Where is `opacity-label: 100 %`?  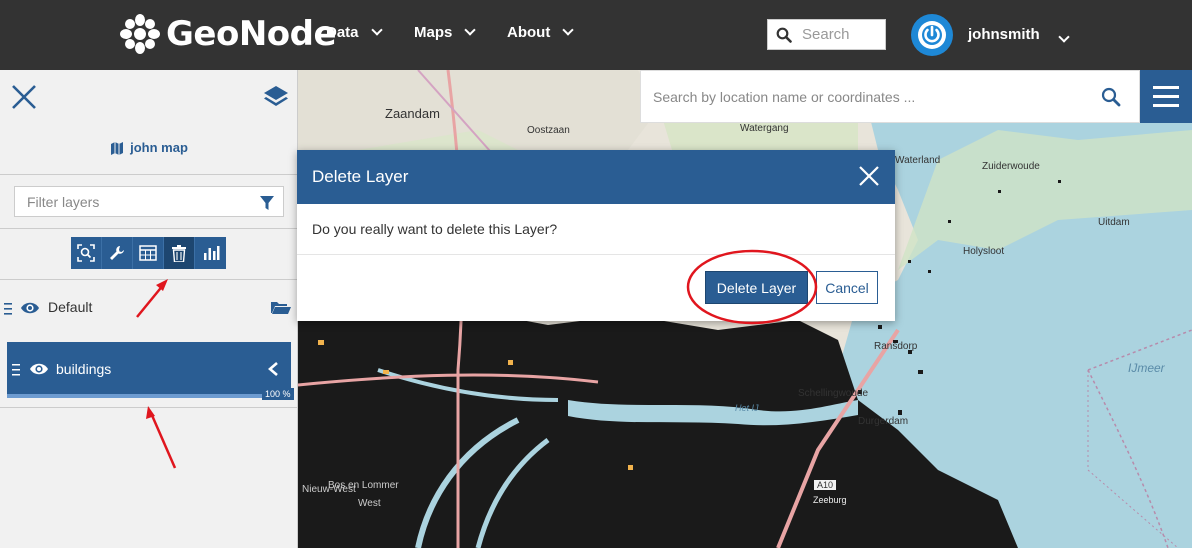
opacity-label: 100 % is located at coordinates (278, 394).